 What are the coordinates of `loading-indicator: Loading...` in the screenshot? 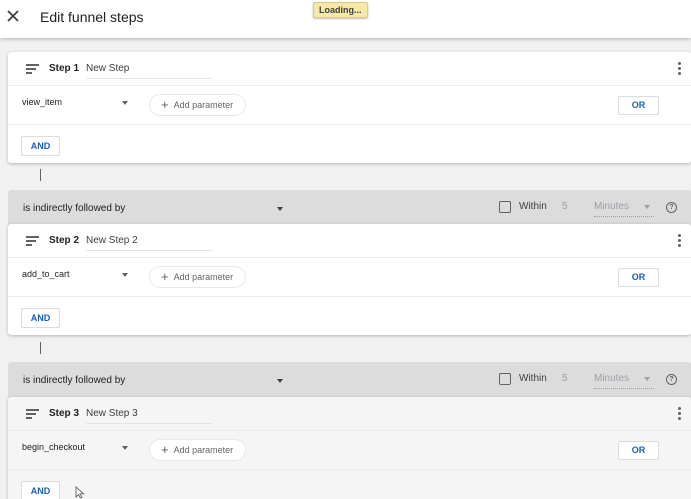 It's located at (340, 10).